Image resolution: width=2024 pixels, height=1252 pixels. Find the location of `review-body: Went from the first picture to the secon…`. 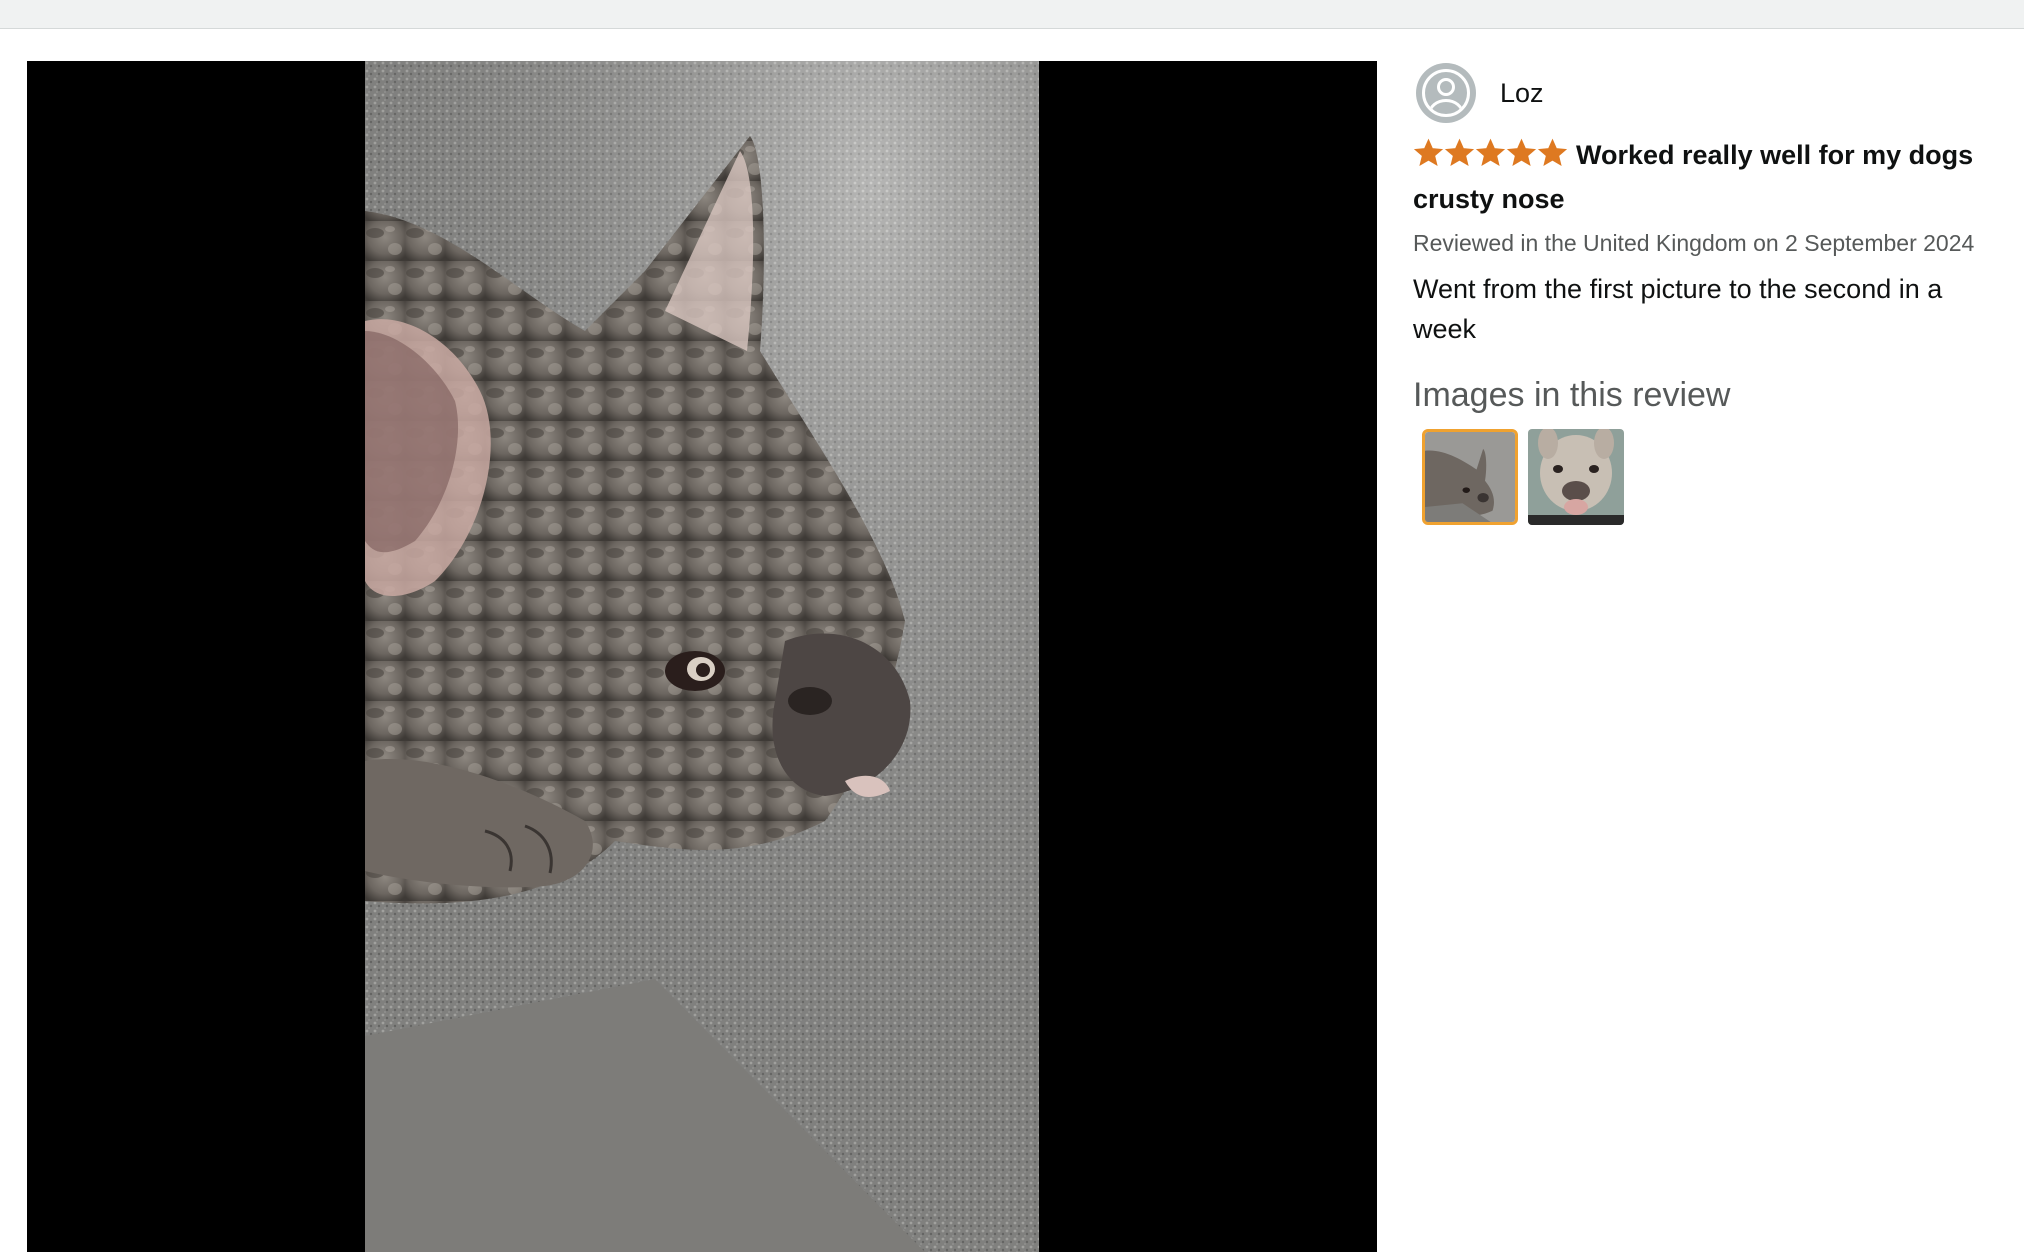

review-body: Went from the first picture to the secon… is located at coordinates (1678, 309).